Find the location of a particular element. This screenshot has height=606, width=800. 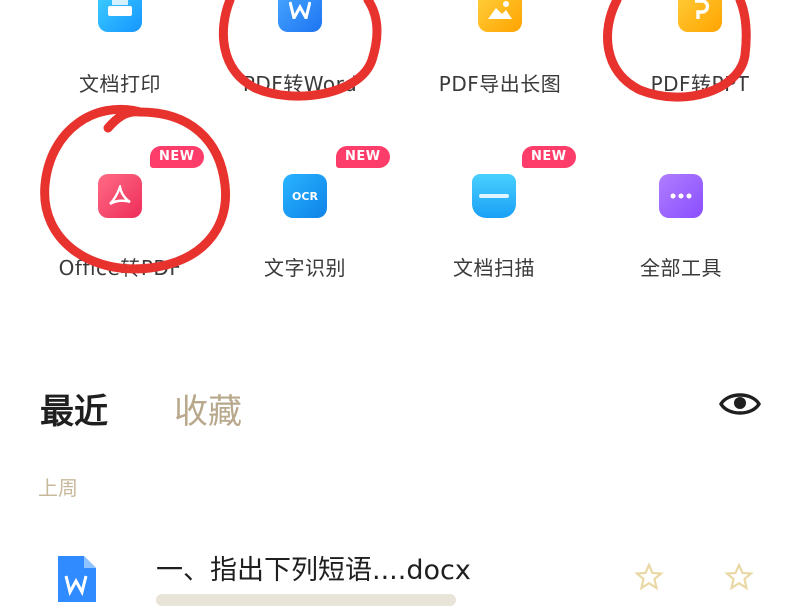

tool-office-to-pdf: NEW Office转PDF is located at coordinates (120, 210).